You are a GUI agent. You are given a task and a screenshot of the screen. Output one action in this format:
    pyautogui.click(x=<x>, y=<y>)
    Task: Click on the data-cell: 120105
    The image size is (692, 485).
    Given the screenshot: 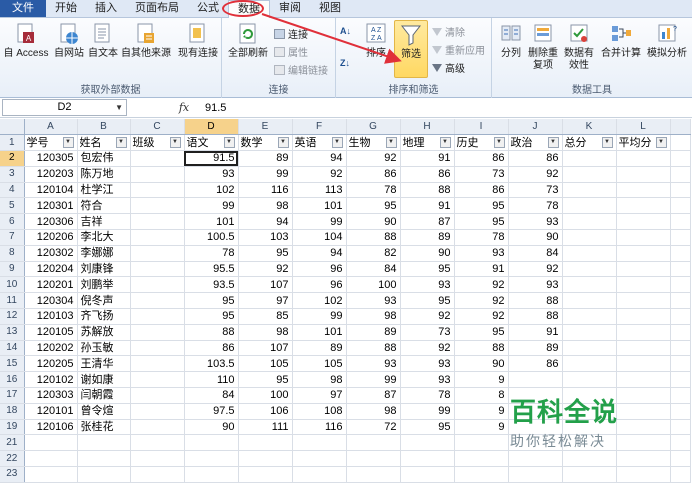 What is the action you would take?
    pyautogui.click(x=51, y=332)
    